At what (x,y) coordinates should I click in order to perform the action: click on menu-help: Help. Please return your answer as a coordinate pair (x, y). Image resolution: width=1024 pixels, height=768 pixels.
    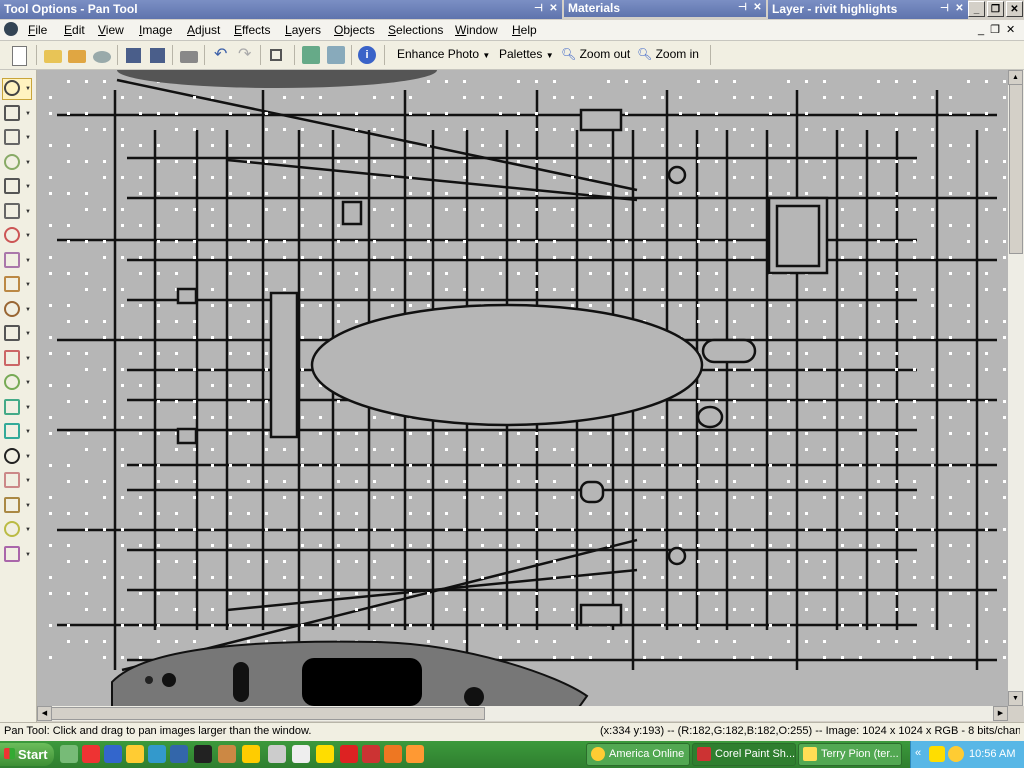
    Looking at the image, I should click on (524, 30).